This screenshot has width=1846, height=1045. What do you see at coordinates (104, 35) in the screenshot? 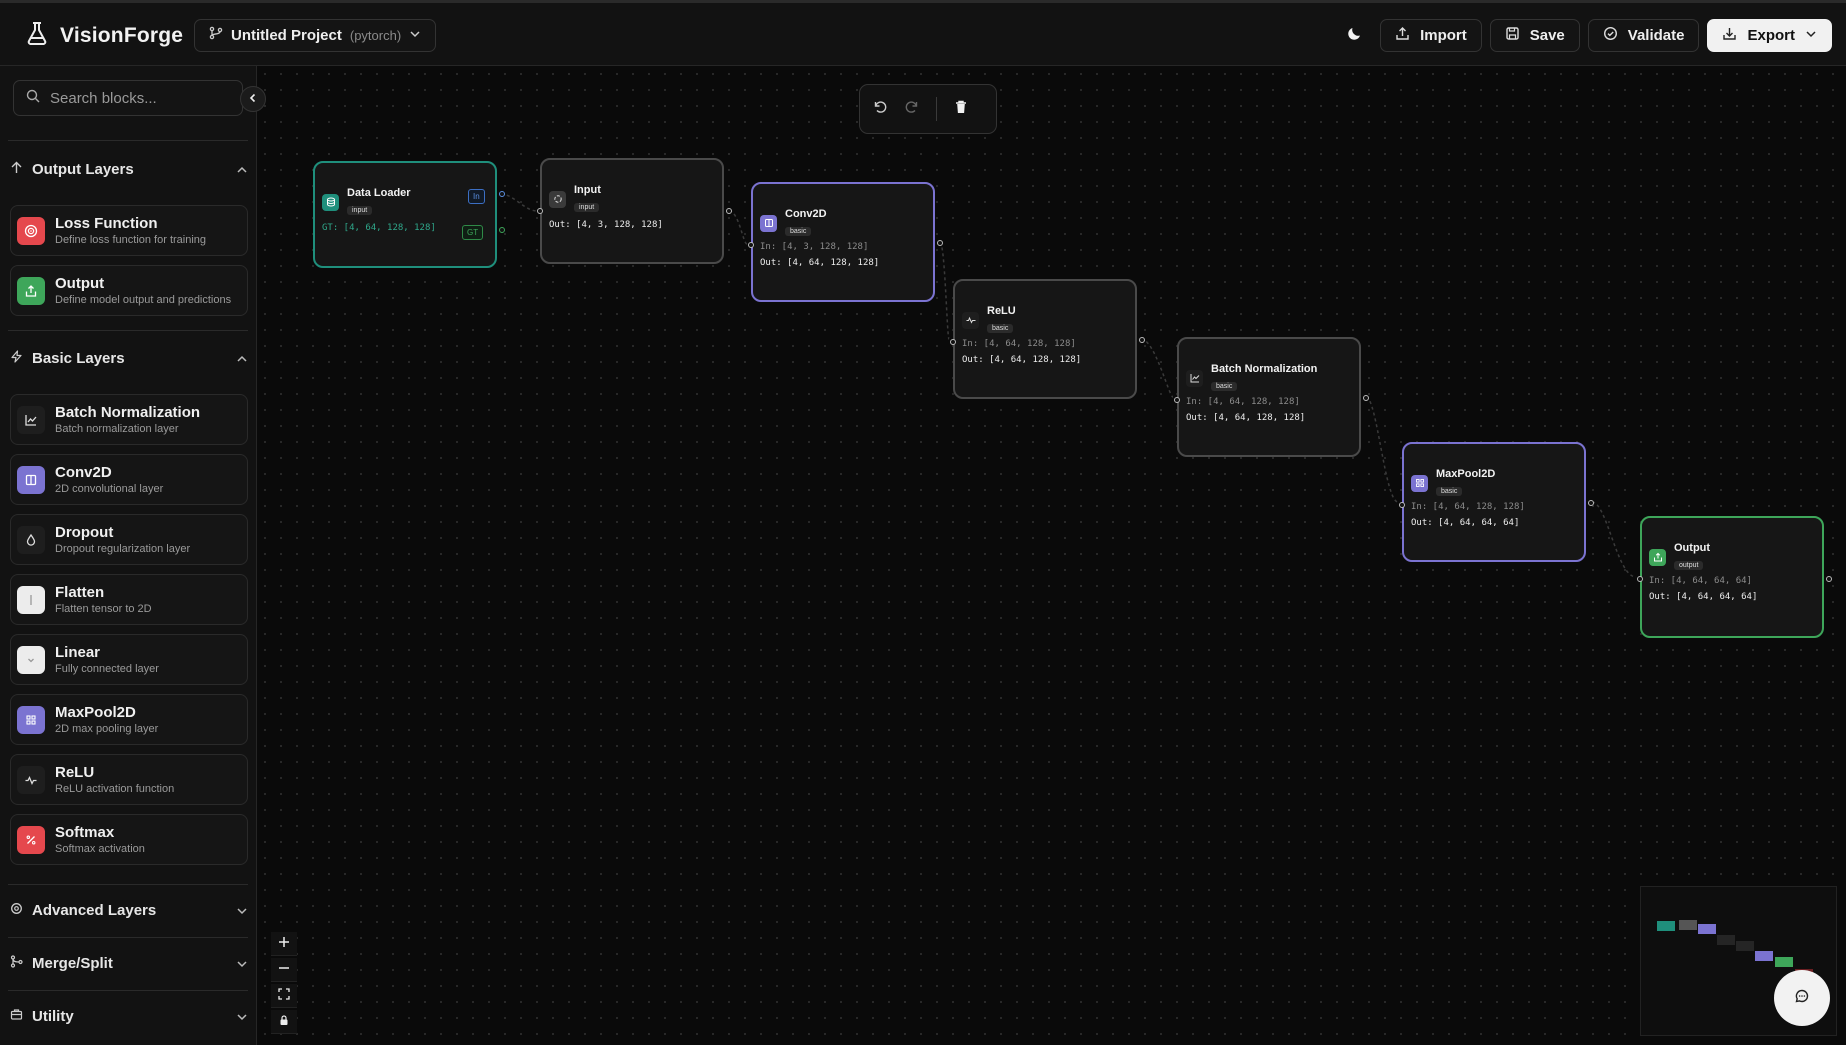
I see `brand: VisionForge` at bounding box center [104, 35].